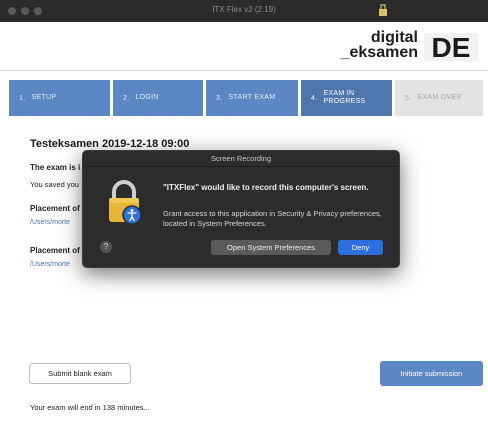  What do you see at coordinates (360, 247) in the screenshot?
I see `deny-button: Deny` at bounding box center [360, 247].